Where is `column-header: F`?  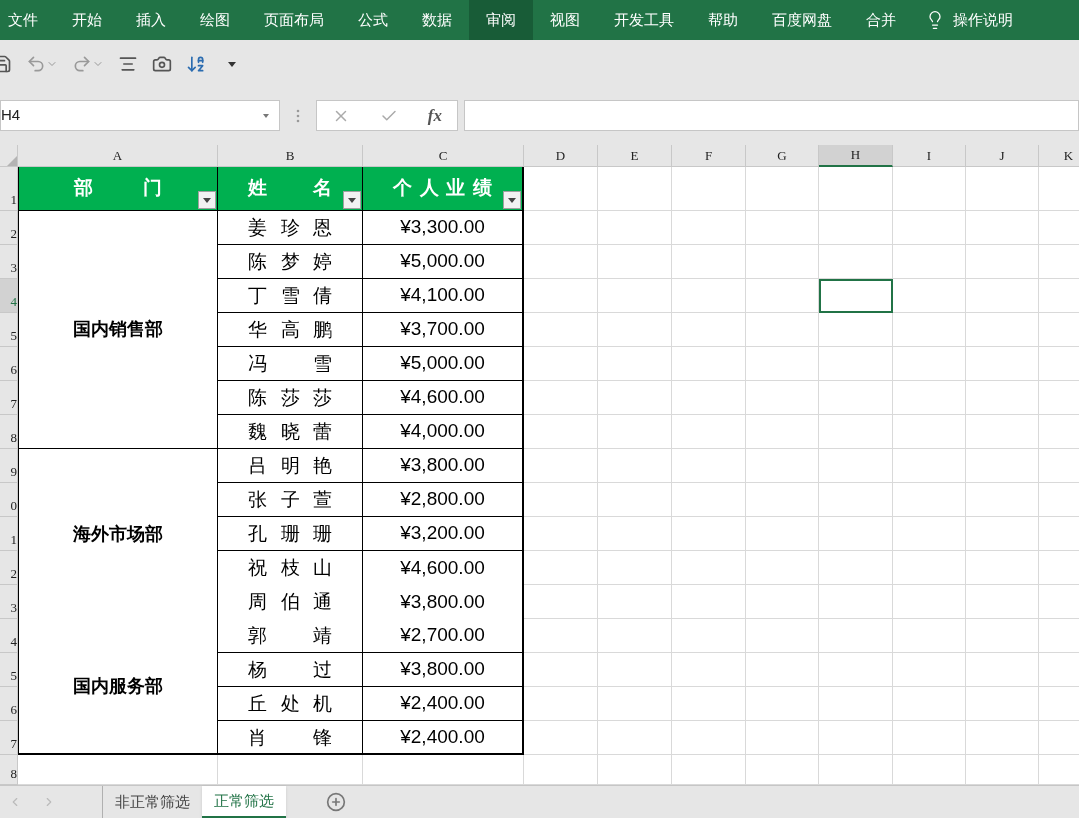
column-header: F is located at coordinates (708, 155).